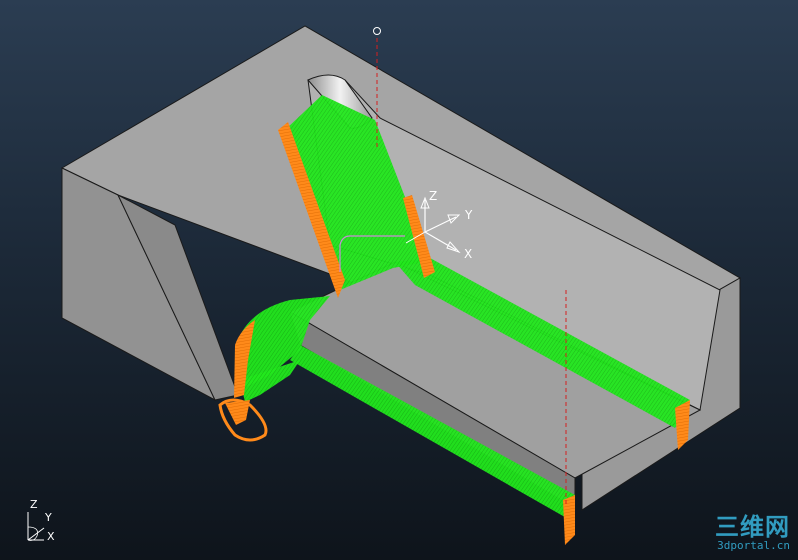  I want to click on lead-hook-fill, so click(237, 412).